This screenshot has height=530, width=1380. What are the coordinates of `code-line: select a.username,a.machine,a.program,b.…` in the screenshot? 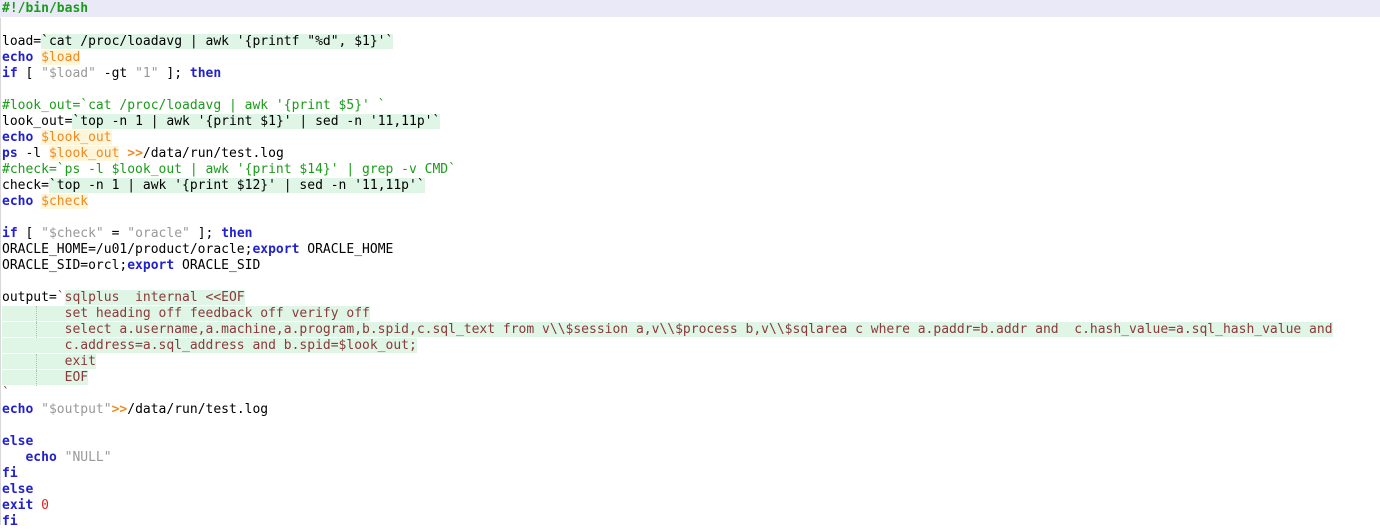 It's located at (690, 330).